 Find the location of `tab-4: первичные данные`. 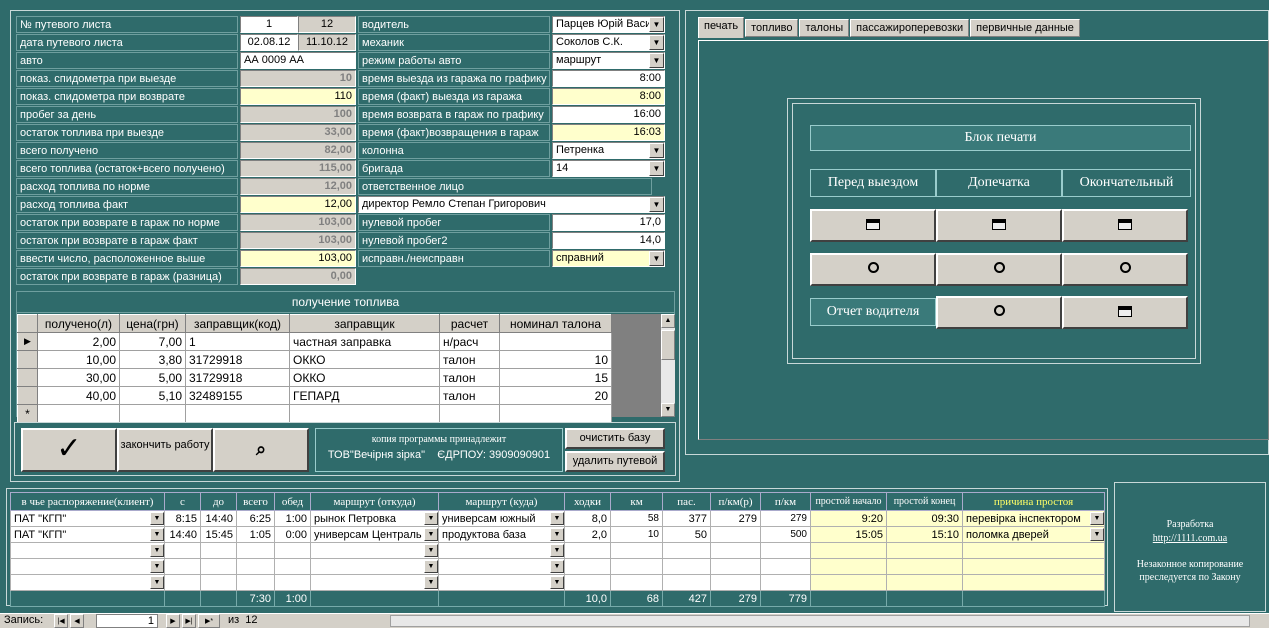

tab-4: первичные данные is located at coordinates (1025, 28).